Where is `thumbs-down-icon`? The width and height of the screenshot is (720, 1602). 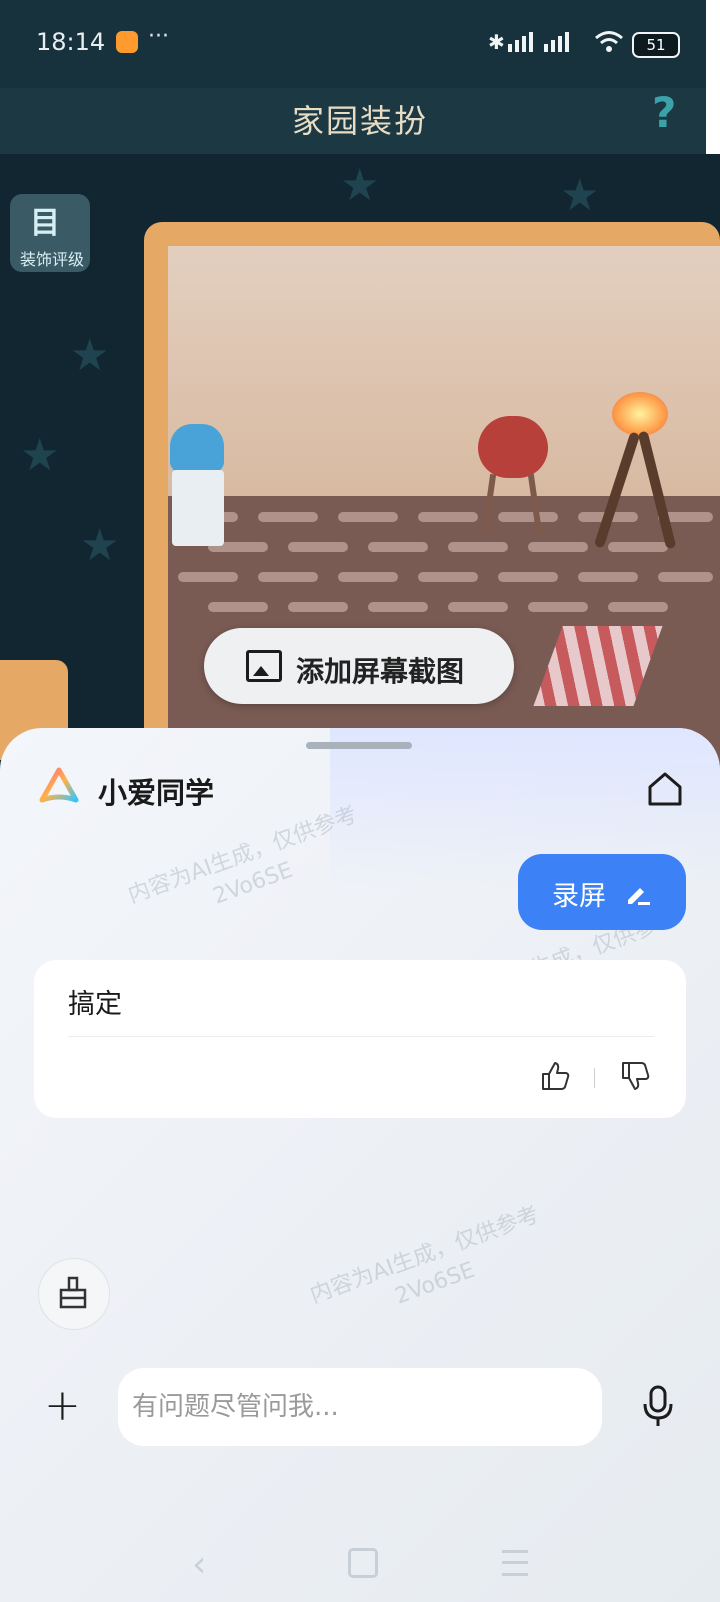 thumbs-down-icon is located at coordinates (635, 1076).